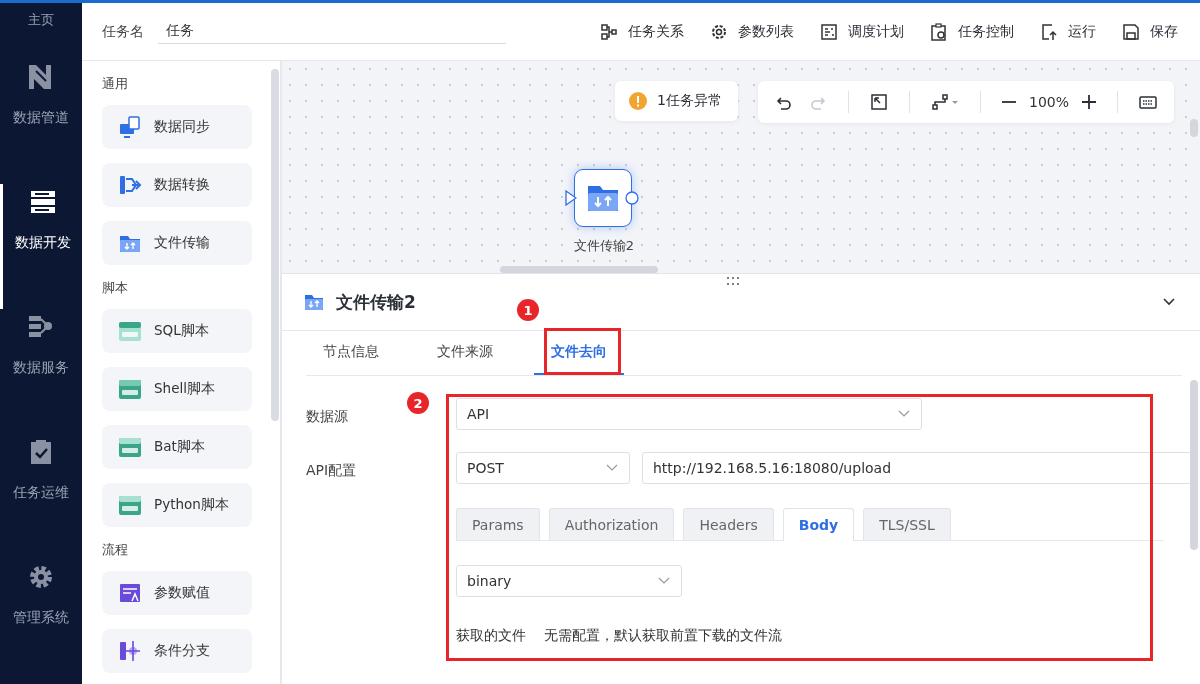 Image resolution: width=1200 pixels, height=684 pixels. What do you see at coordinates (1148, 102) in the screenshot?
I see `keyboard-icon` at bounding box center [1148, 102].